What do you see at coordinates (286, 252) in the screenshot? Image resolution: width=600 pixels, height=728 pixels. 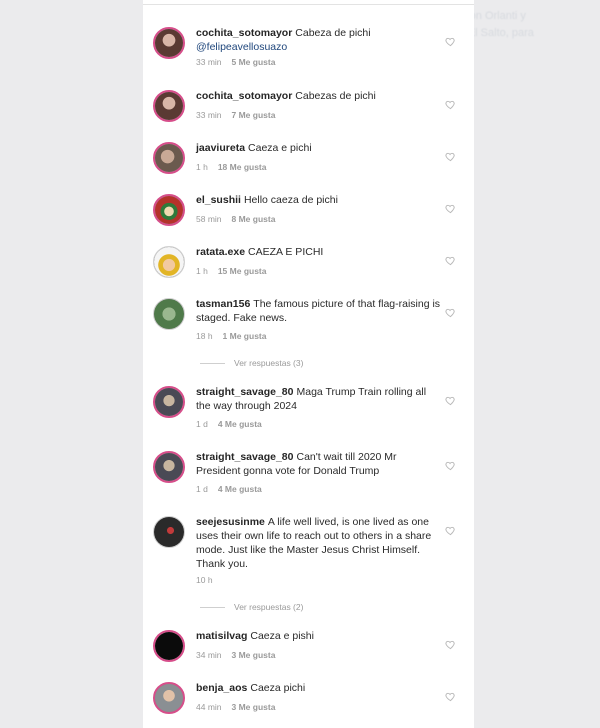 I see `comment-body: CAEZA E PICHI` at bounding box center [286, 252].